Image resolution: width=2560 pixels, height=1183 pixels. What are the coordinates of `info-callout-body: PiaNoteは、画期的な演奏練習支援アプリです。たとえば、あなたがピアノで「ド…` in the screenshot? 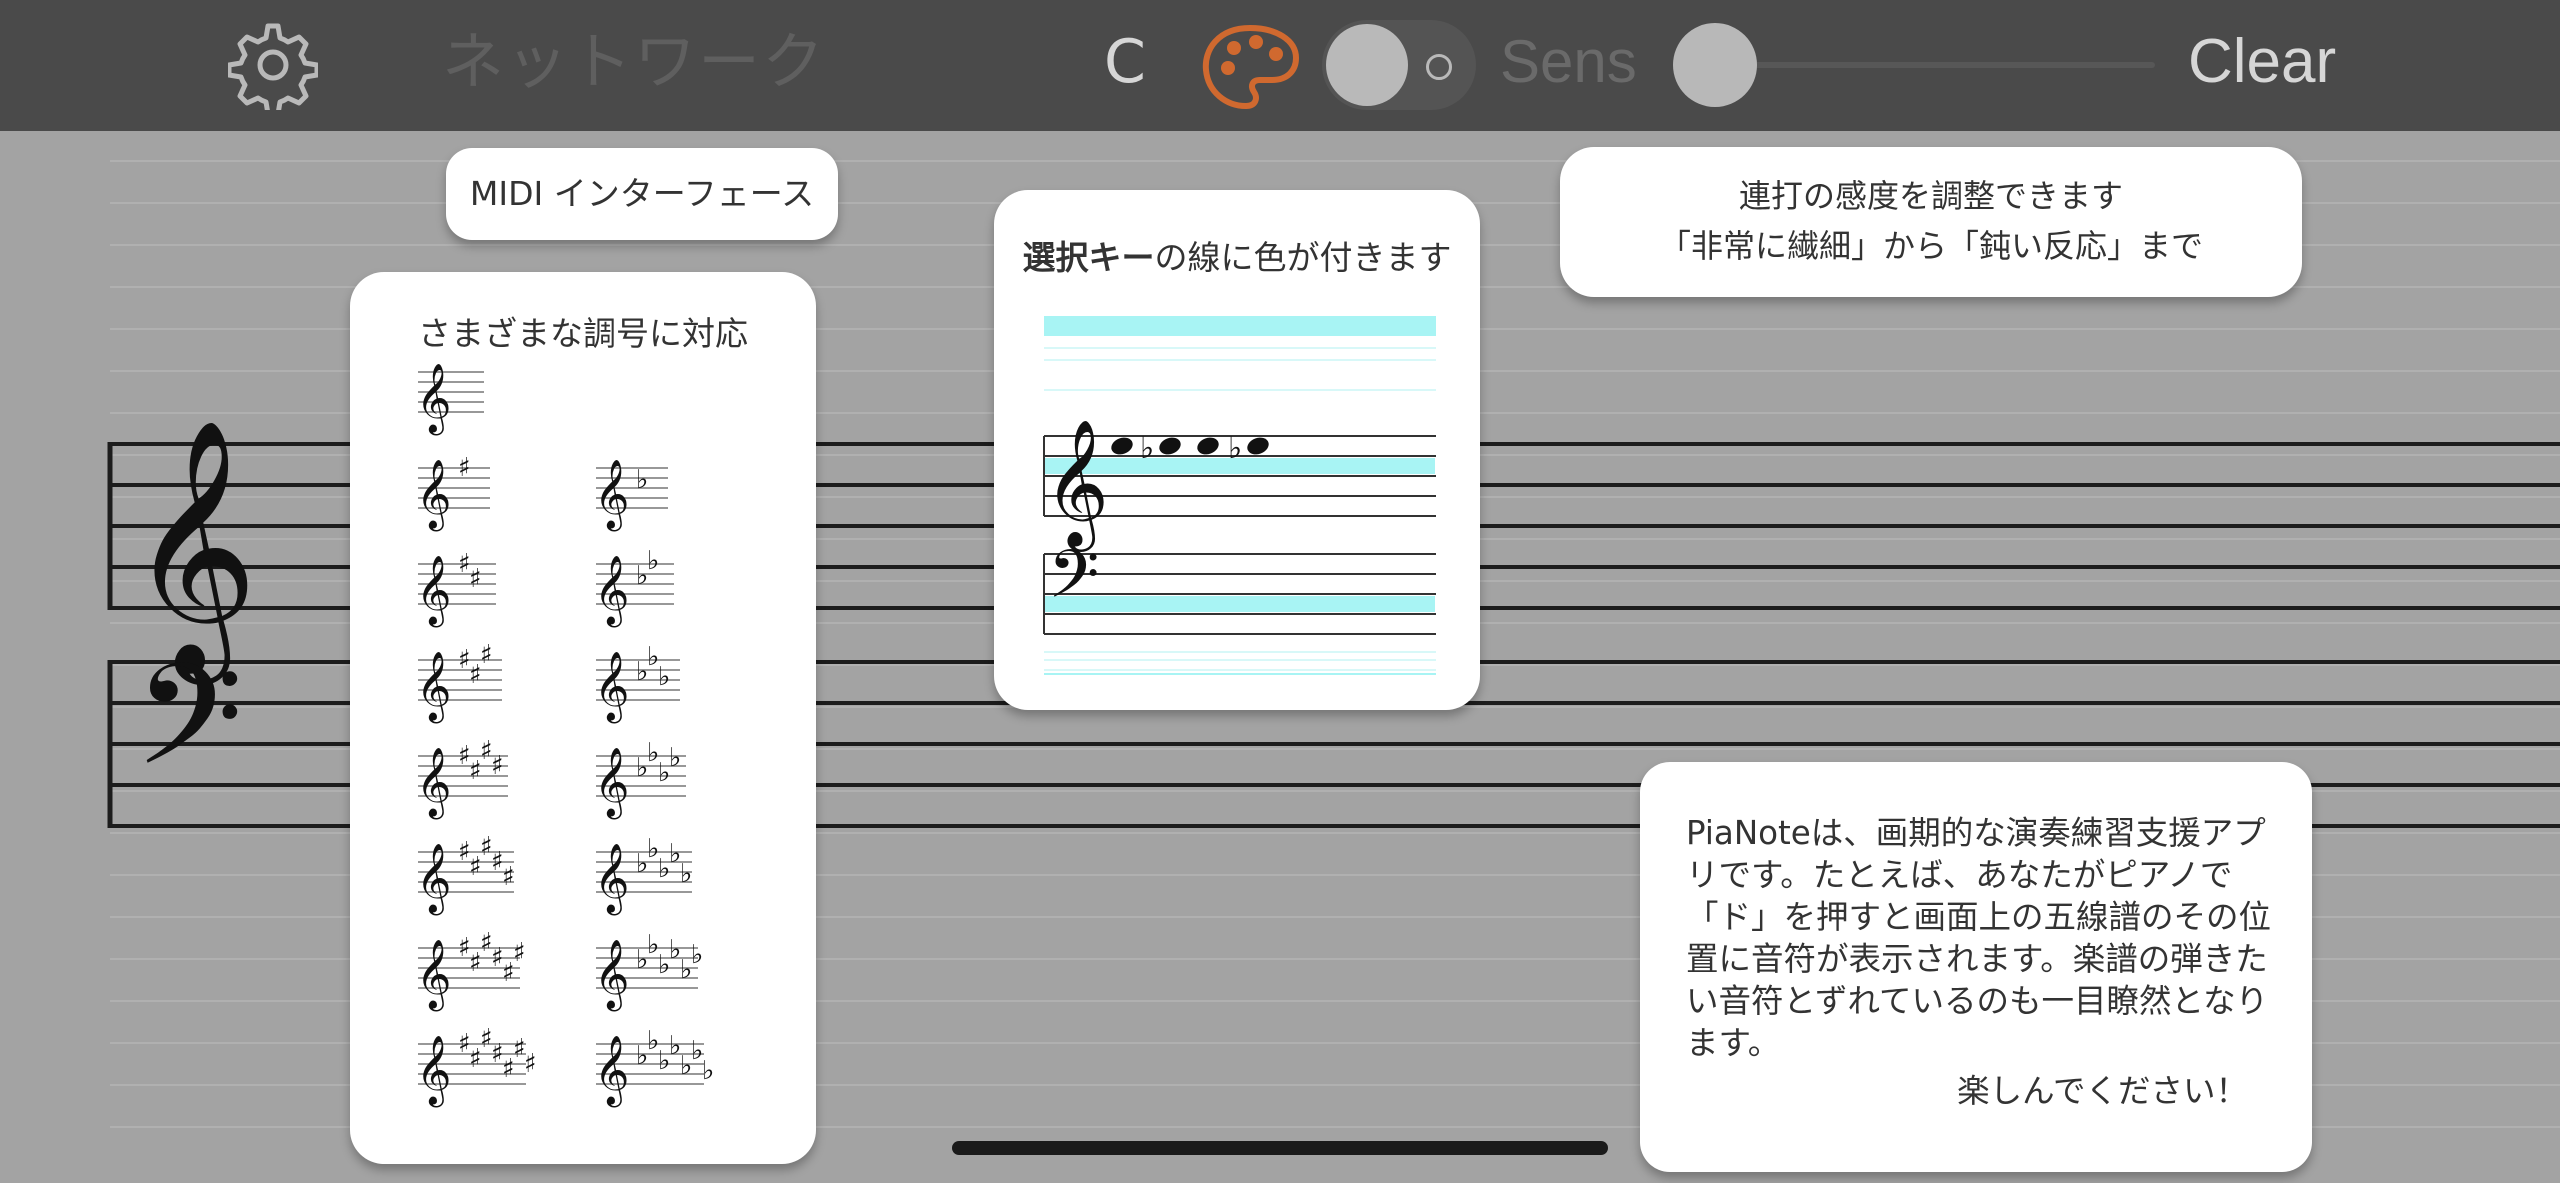 It's located at (1979, 938).